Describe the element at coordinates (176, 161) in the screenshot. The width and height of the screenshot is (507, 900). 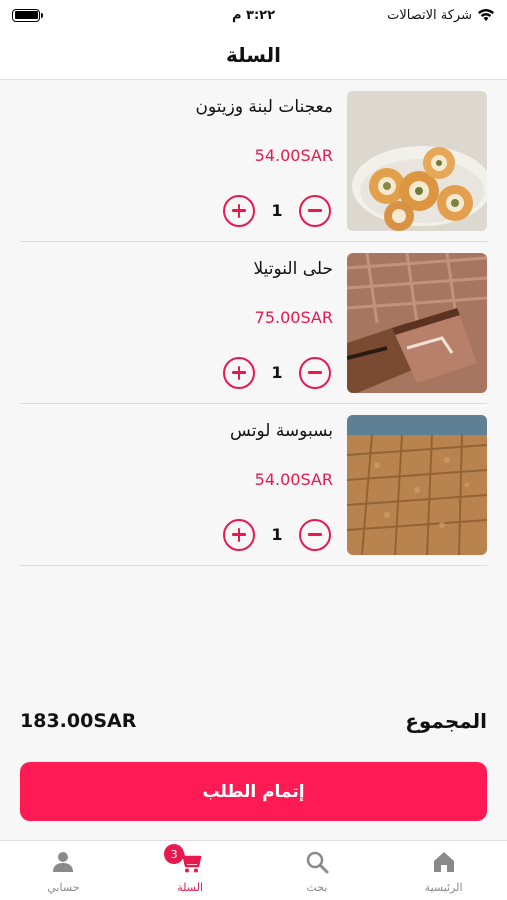
I see `item-info: معجنات لبنة وزيتون 54.00SAR 1` at that location.